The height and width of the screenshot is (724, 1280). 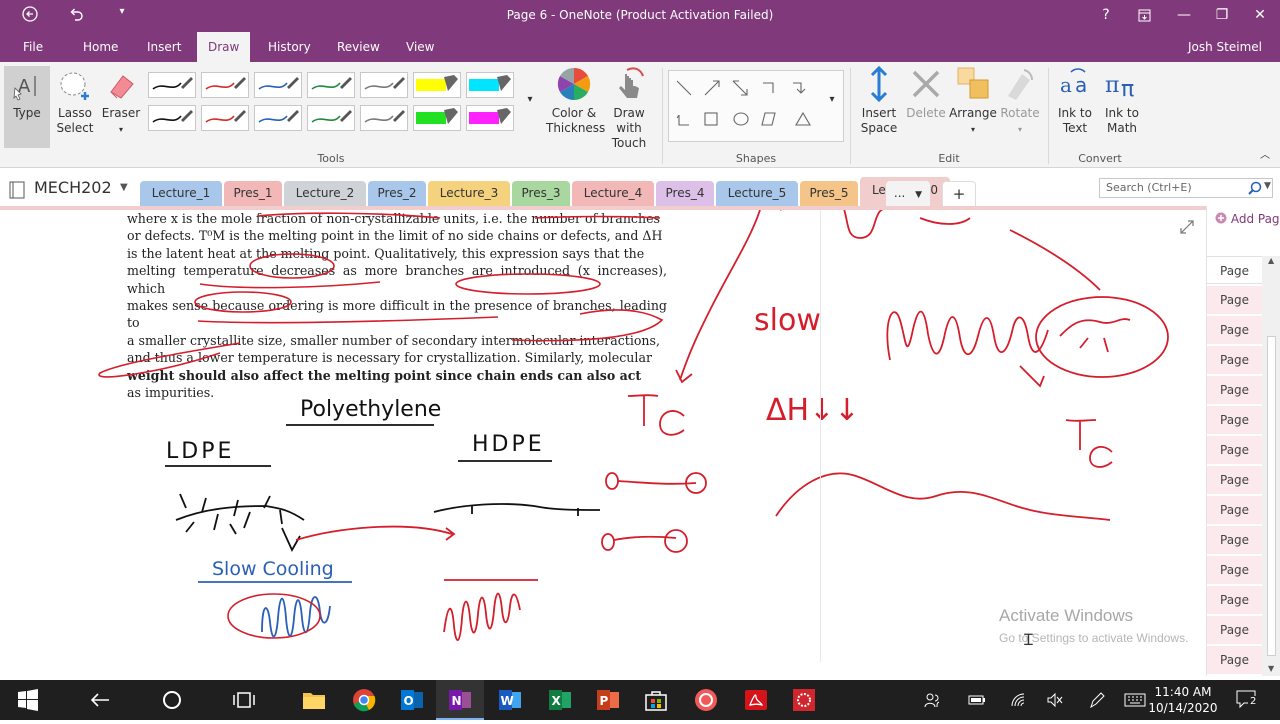 What do you see at coordinates (541, 193) in the screenshot?
I see `section-tab: Pres_3` at bounding box center [541, 193].